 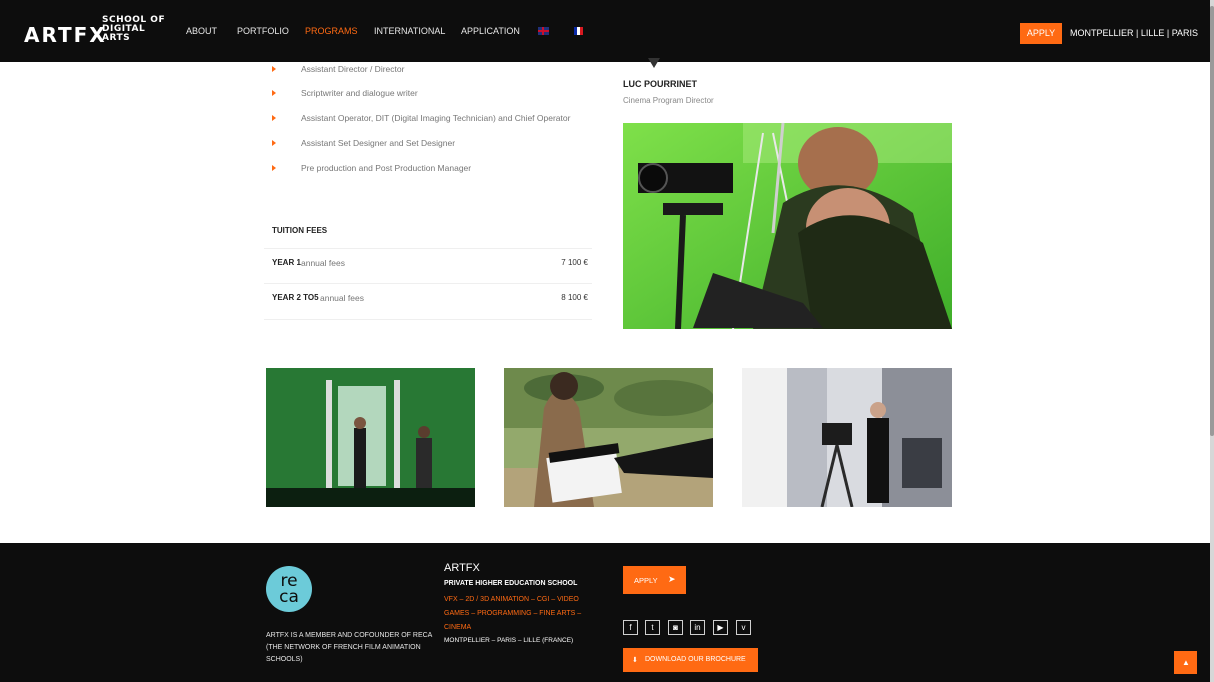 I want to click on vimeo-icon: v, so click(x=743, y=627).